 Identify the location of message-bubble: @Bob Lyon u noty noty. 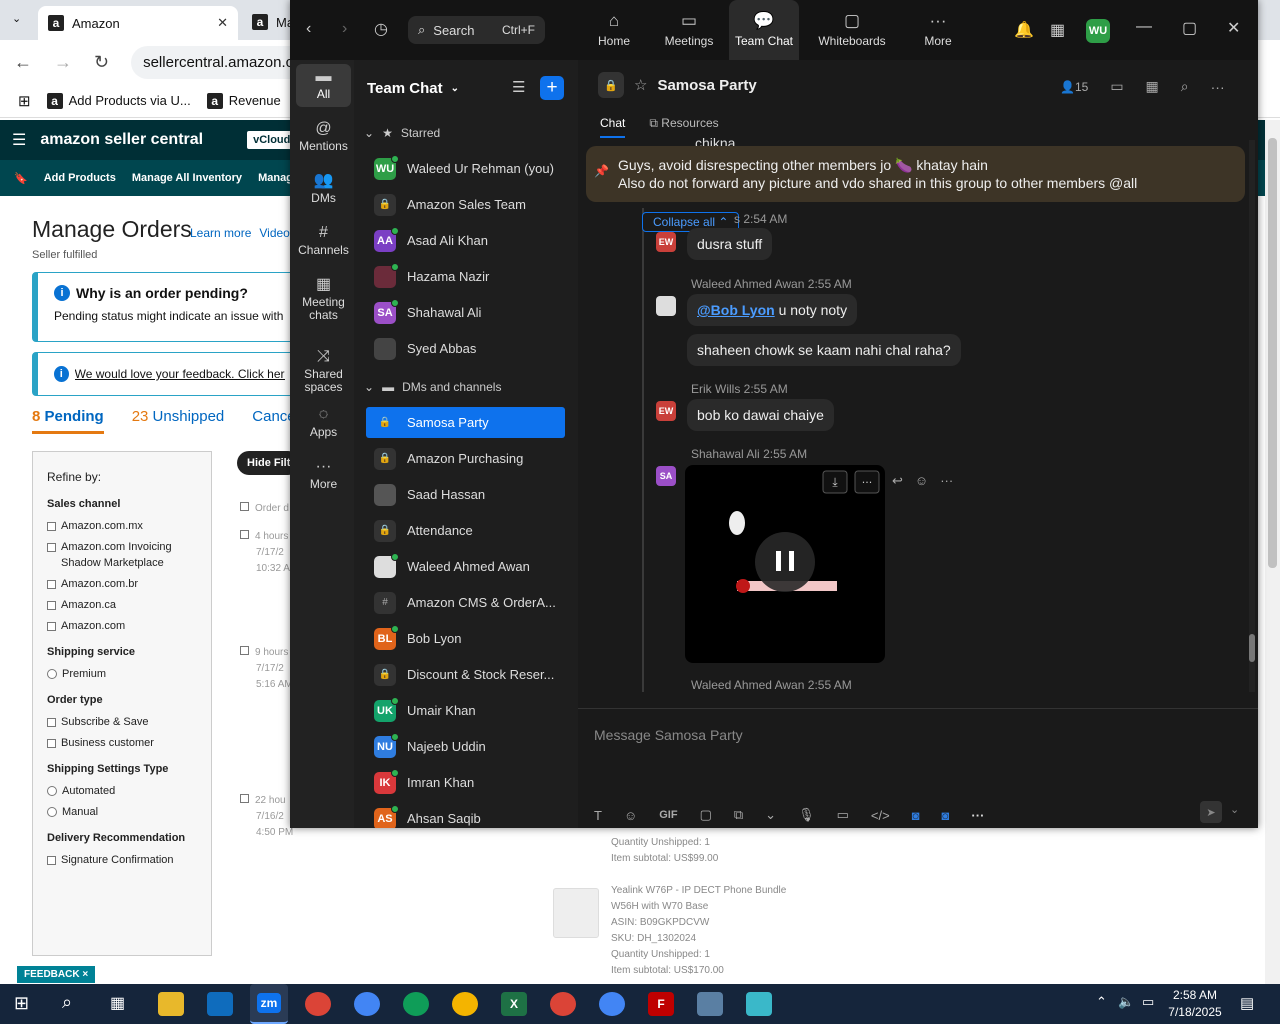
(772, 310).